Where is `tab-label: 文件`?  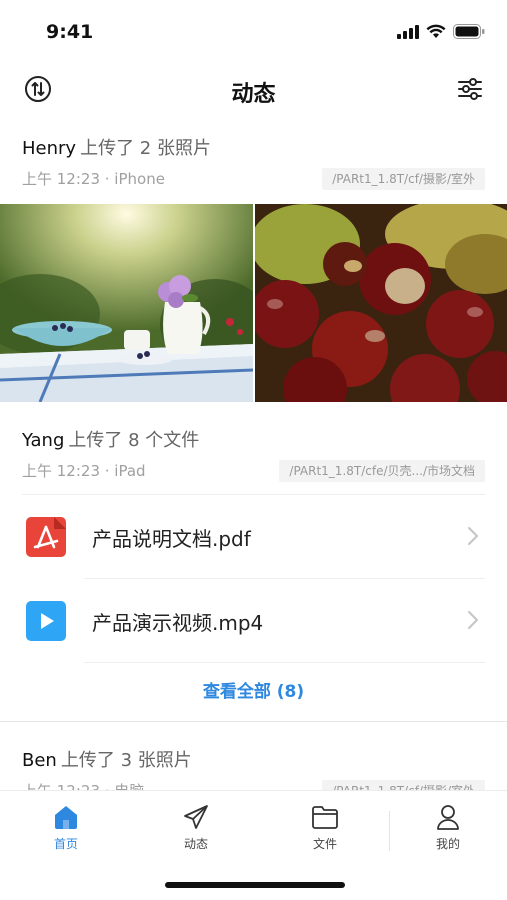 tab-label: 文件 is located at coordinates (324, 844).